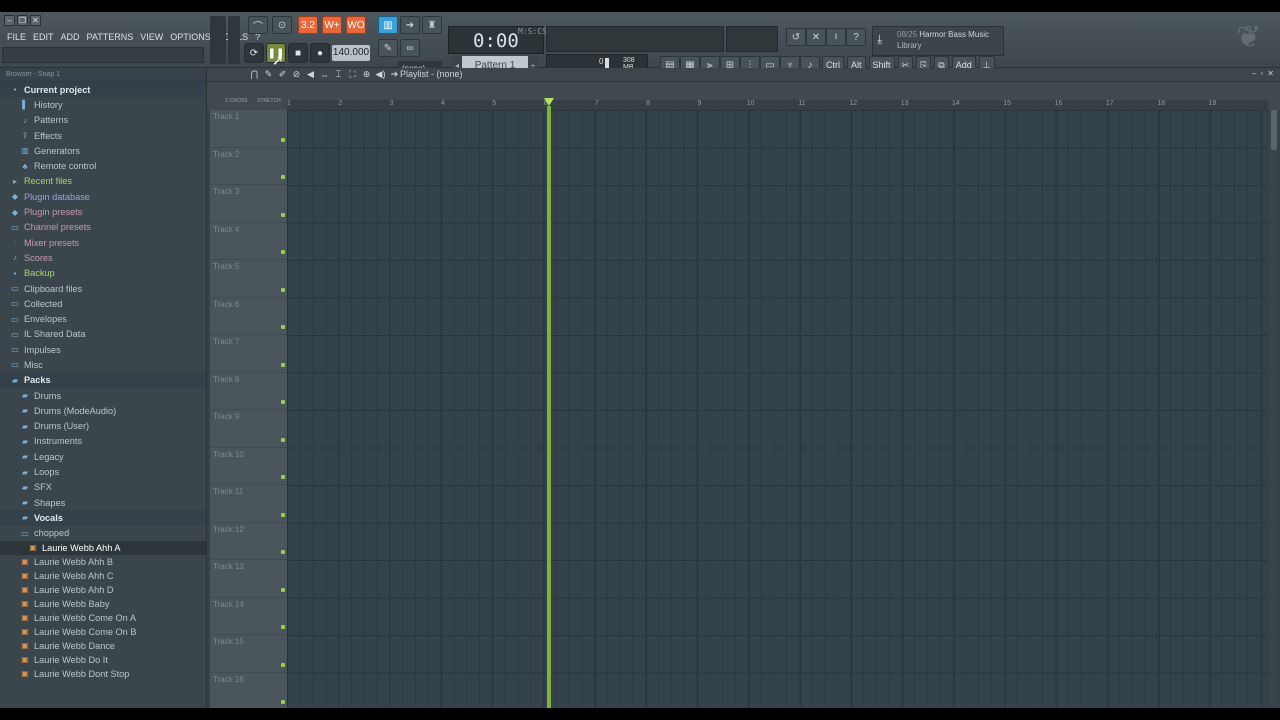  I want to click on menu-options: OPTIONS, so click(190, 37).